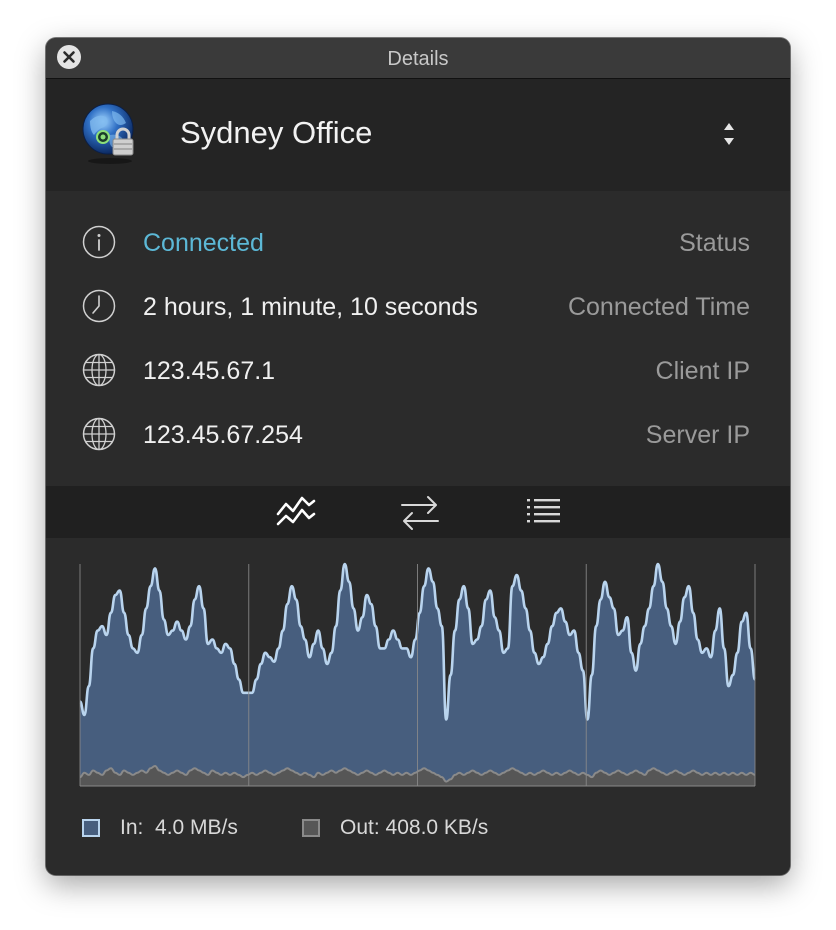 Image resolution: width=836 pixels, height=930 pixels. Describe the element at coordinates (132, 827) in the screenshot. I see `legend-in-label: In:` at that location.